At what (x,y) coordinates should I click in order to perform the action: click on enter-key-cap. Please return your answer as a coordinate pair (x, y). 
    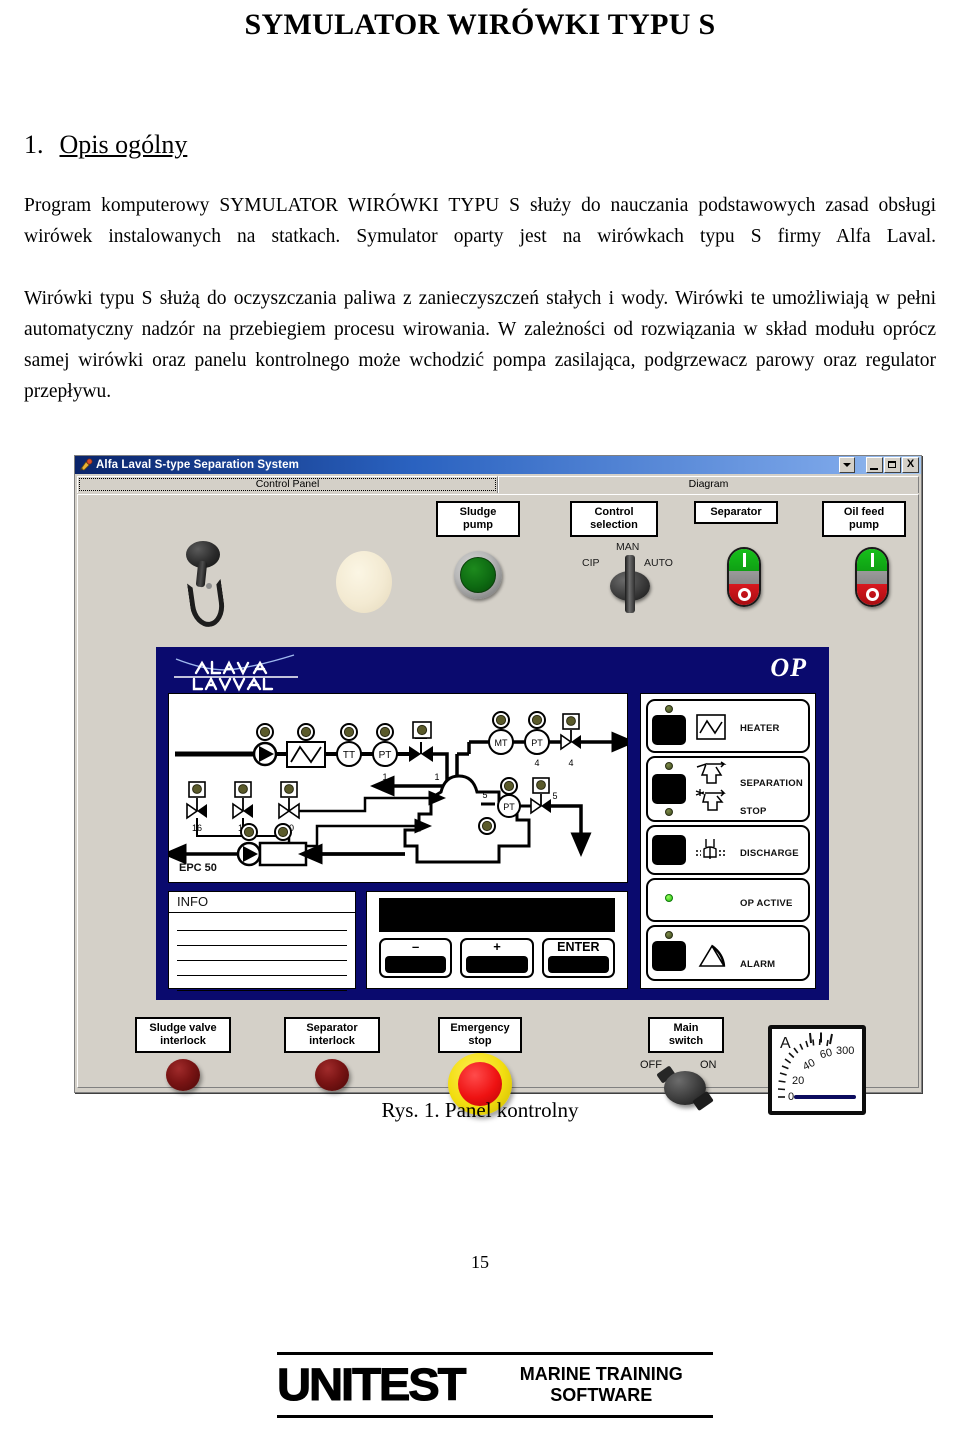
    Looking at the image, I should click on (578, 964).